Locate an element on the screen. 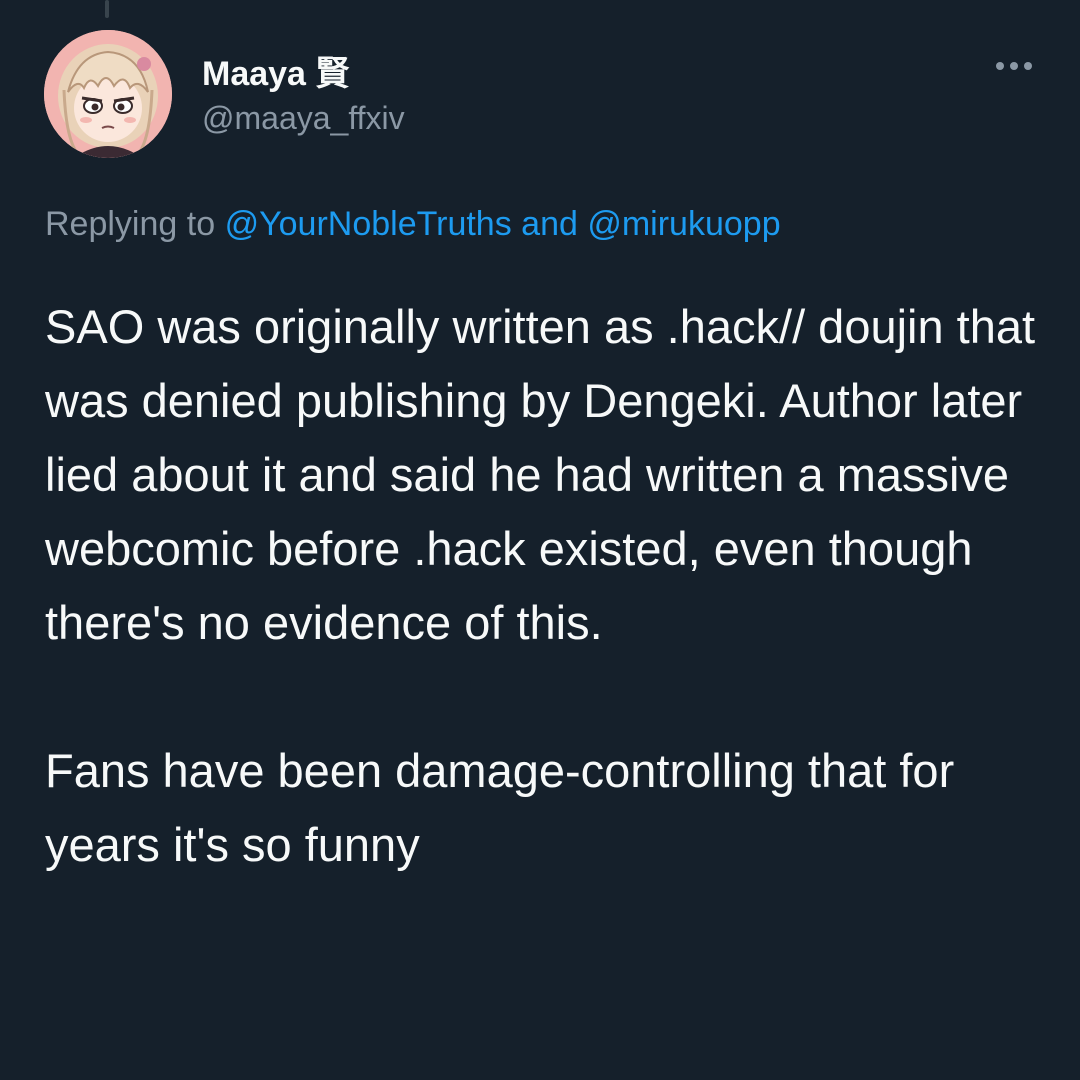 The image size is (1080, 1080). more-horizontal-icon is located at coordinates (1014, 66).